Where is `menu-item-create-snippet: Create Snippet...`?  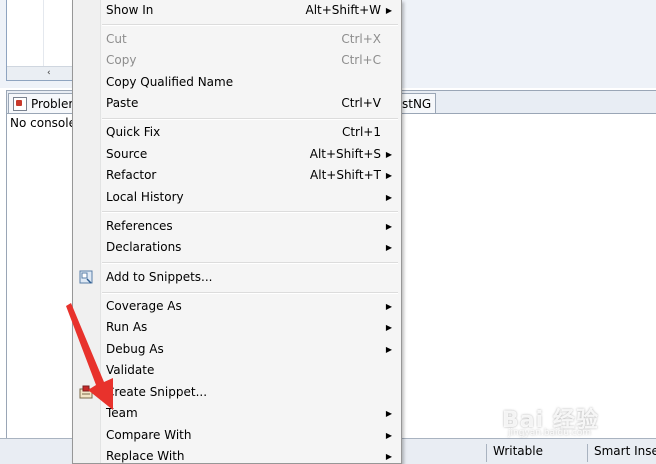
menu-item-create-snippet: Create Snippet... is located at coordinates (237, 392).